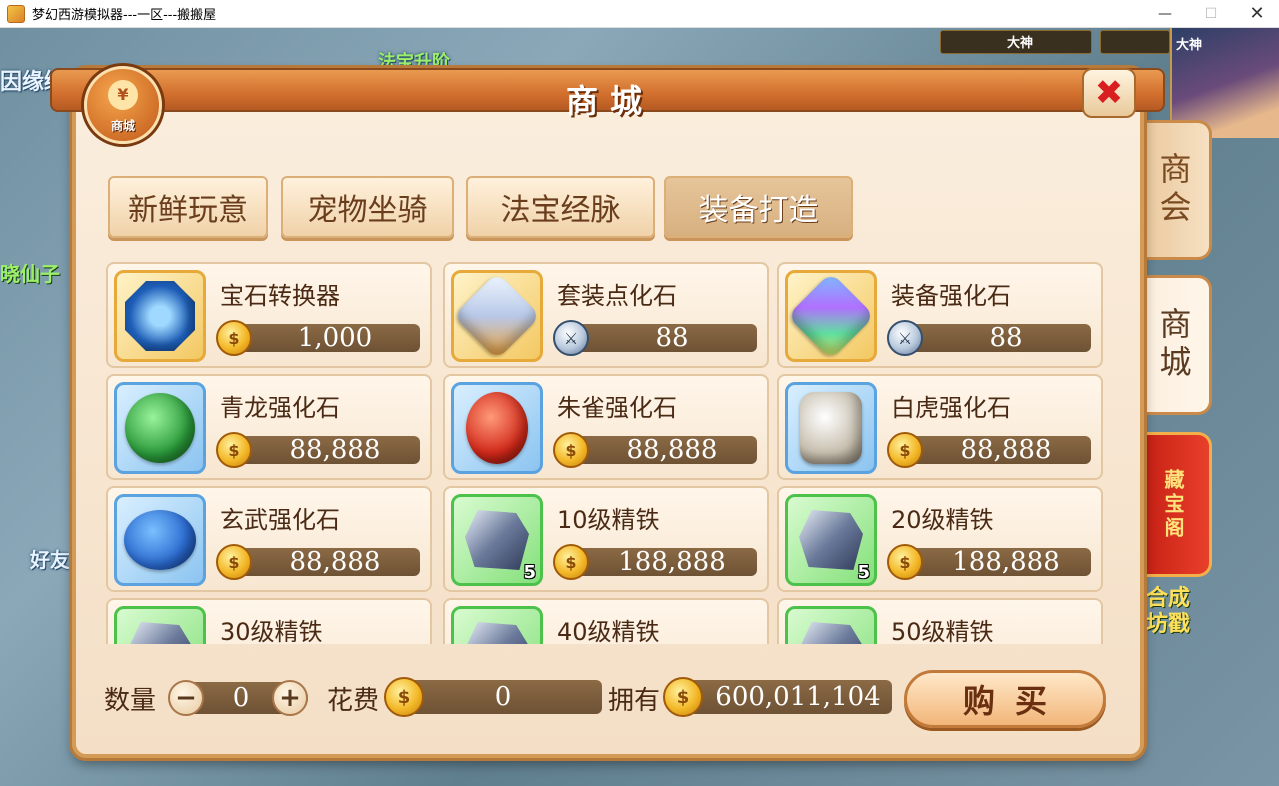 The height and width of the screenshot is (786, 1279). What do you see at coordinates (335, 338) in the screenshot?
I see `item-price: 1,000` at bounding box center [335, 338].